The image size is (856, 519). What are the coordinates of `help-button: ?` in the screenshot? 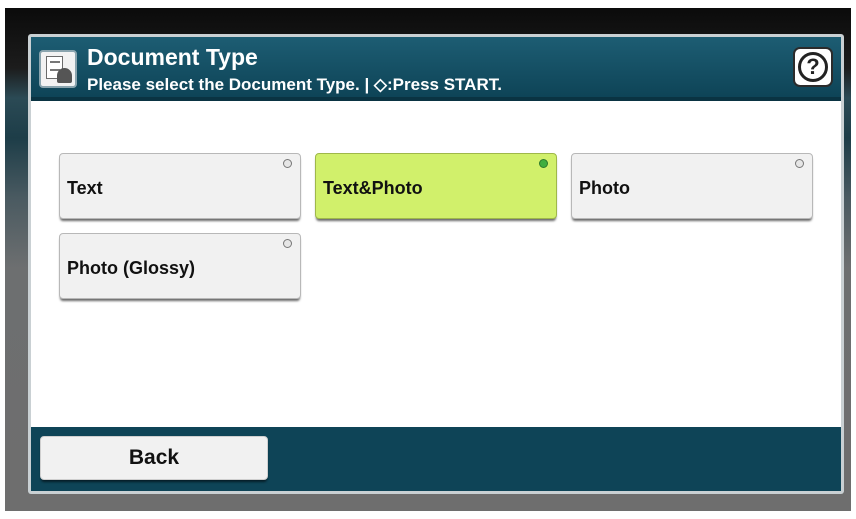 It's located at (813, 67).